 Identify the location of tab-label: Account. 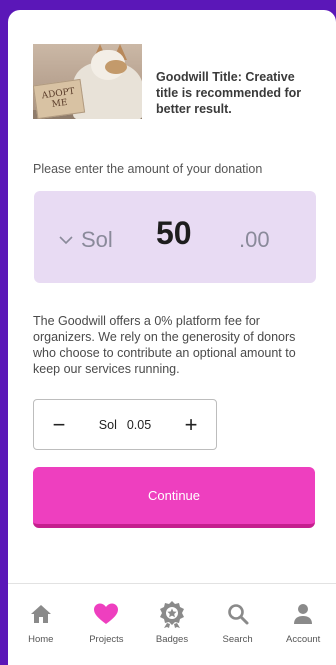
(303, 639).